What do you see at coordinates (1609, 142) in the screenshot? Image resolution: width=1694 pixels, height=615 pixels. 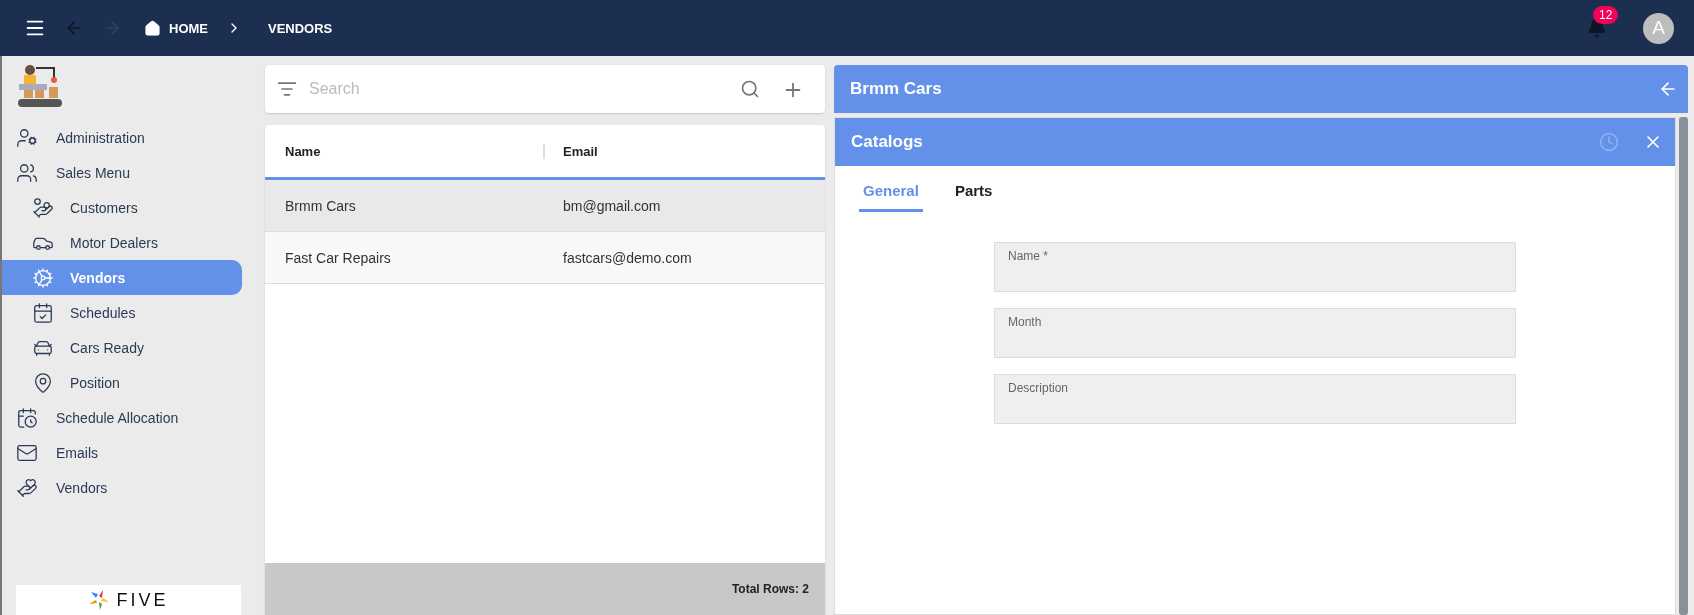 I see `clock-icon` at bounding box center [1609, 142].